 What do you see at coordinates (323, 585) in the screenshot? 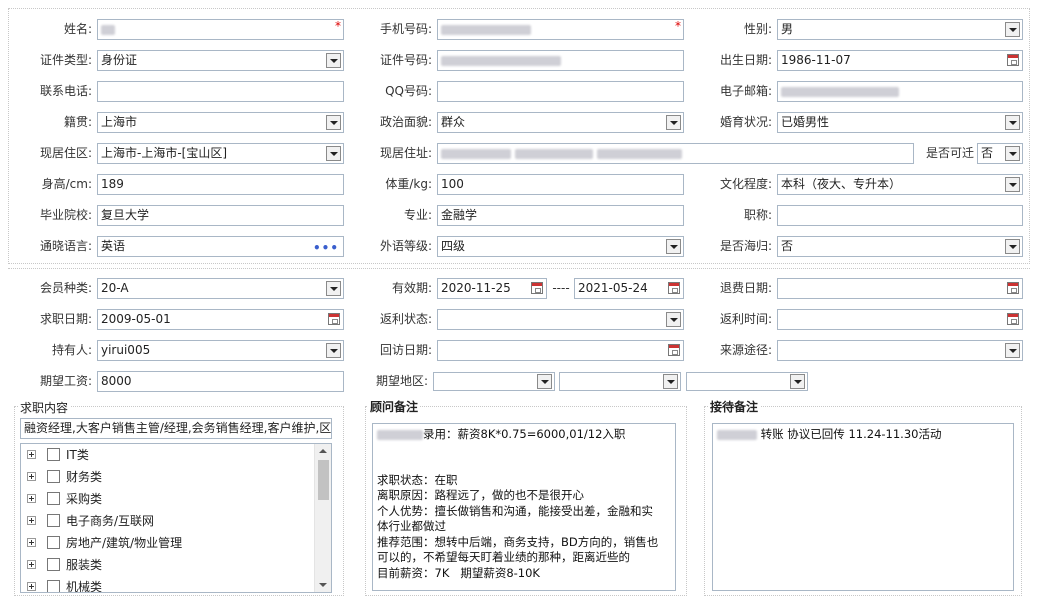
I see `scroll-down-icon` at bounding box center [323, 585].